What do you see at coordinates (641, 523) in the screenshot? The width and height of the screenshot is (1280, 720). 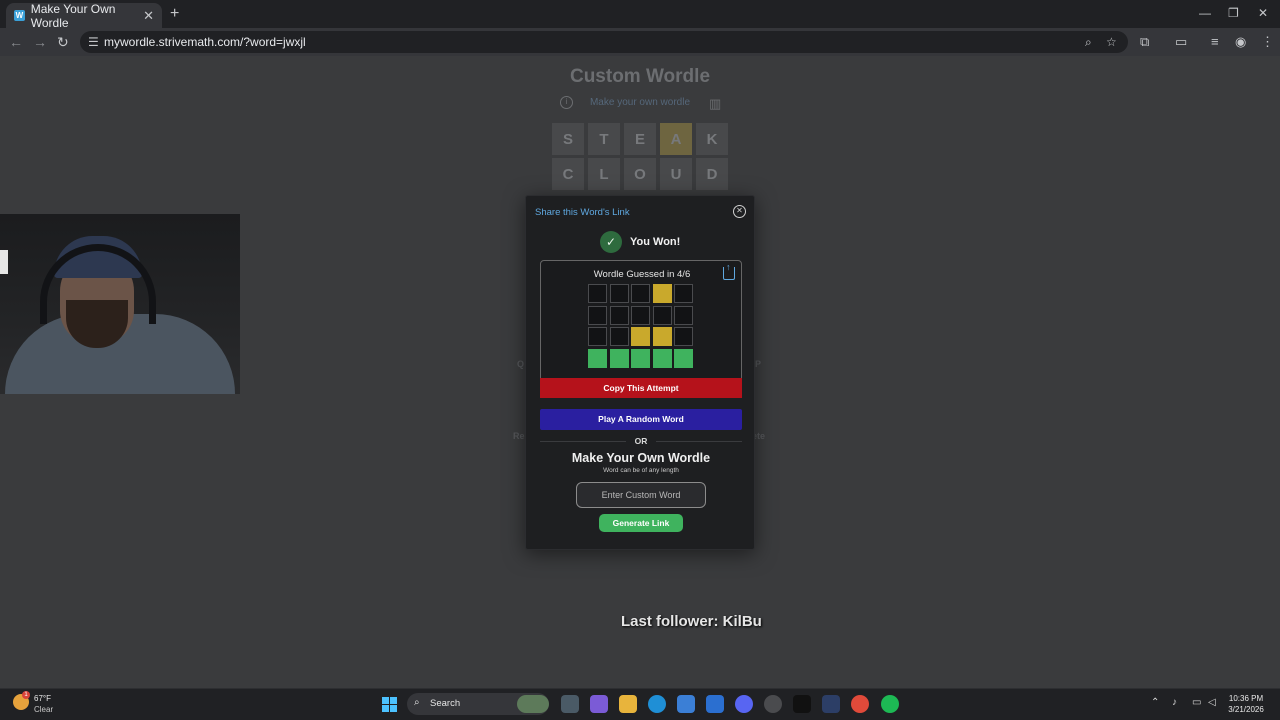 I see `generate-link-button: Generate Link` at bounding box center [641, 523].